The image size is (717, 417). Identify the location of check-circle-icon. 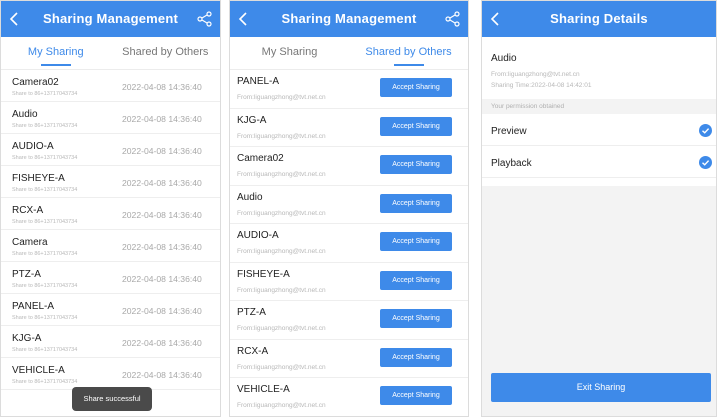
(705, 130).